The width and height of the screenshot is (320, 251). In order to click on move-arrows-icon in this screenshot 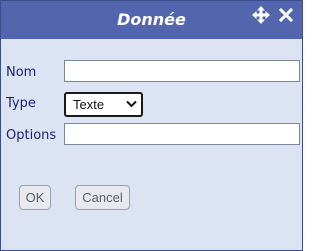, I will do `click(261, 15)`.